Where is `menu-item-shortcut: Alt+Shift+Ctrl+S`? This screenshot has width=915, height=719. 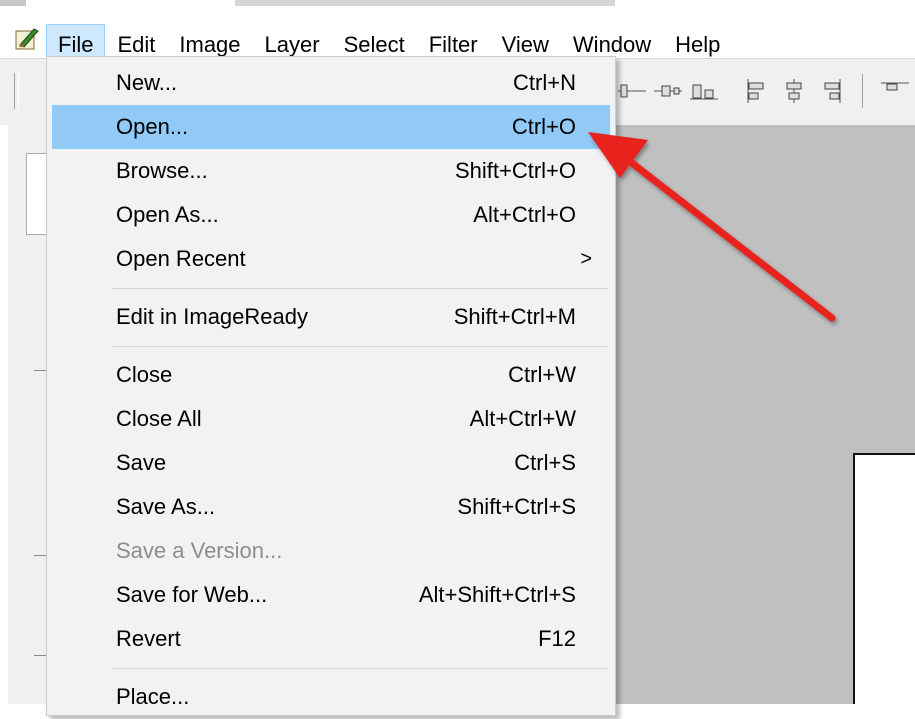
menu-item-shortcut: Alt+Shift+Ctrl+S is located at coordinates (497, 594).